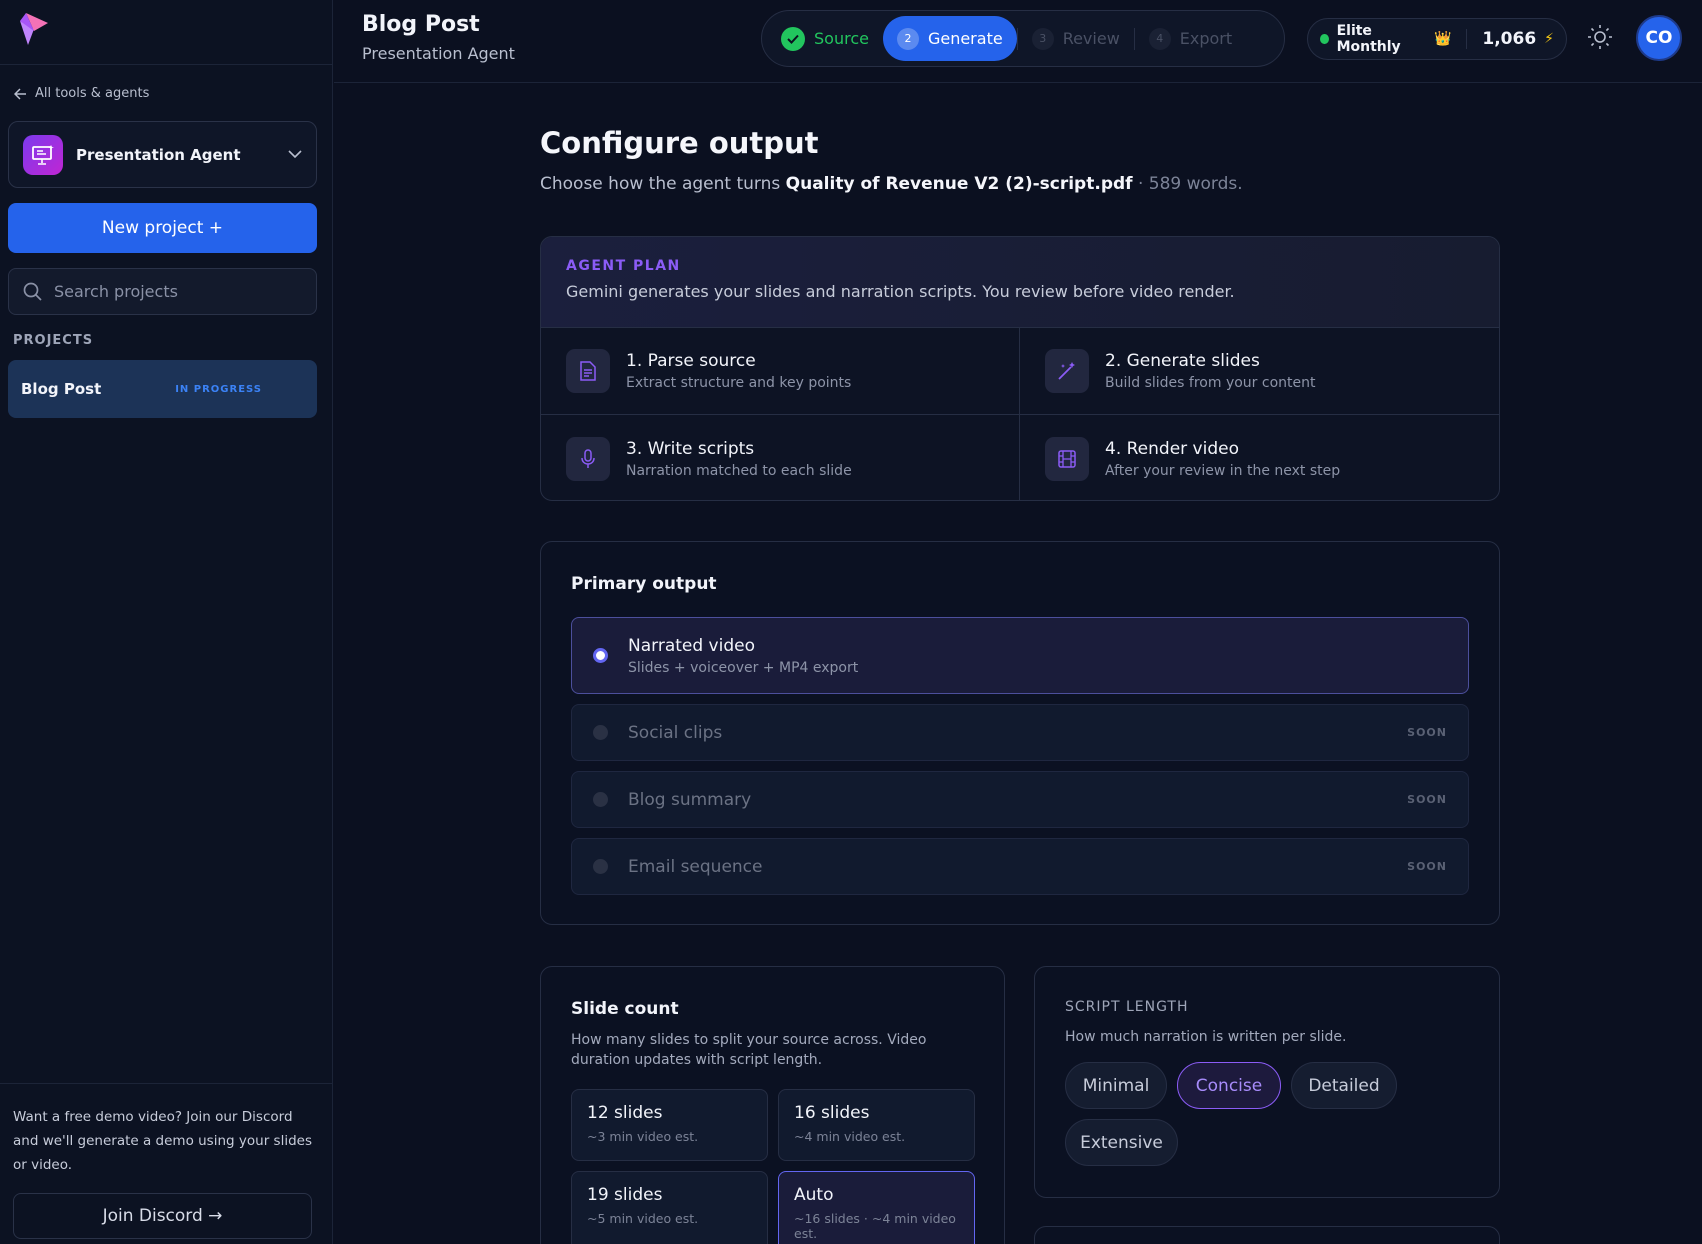 The height and width of the screenshot is (1244, 1702). Describe the element at coordinates (162, 1216) in the screenshot. I see `join-discord-button: Join Discord →` at that location.